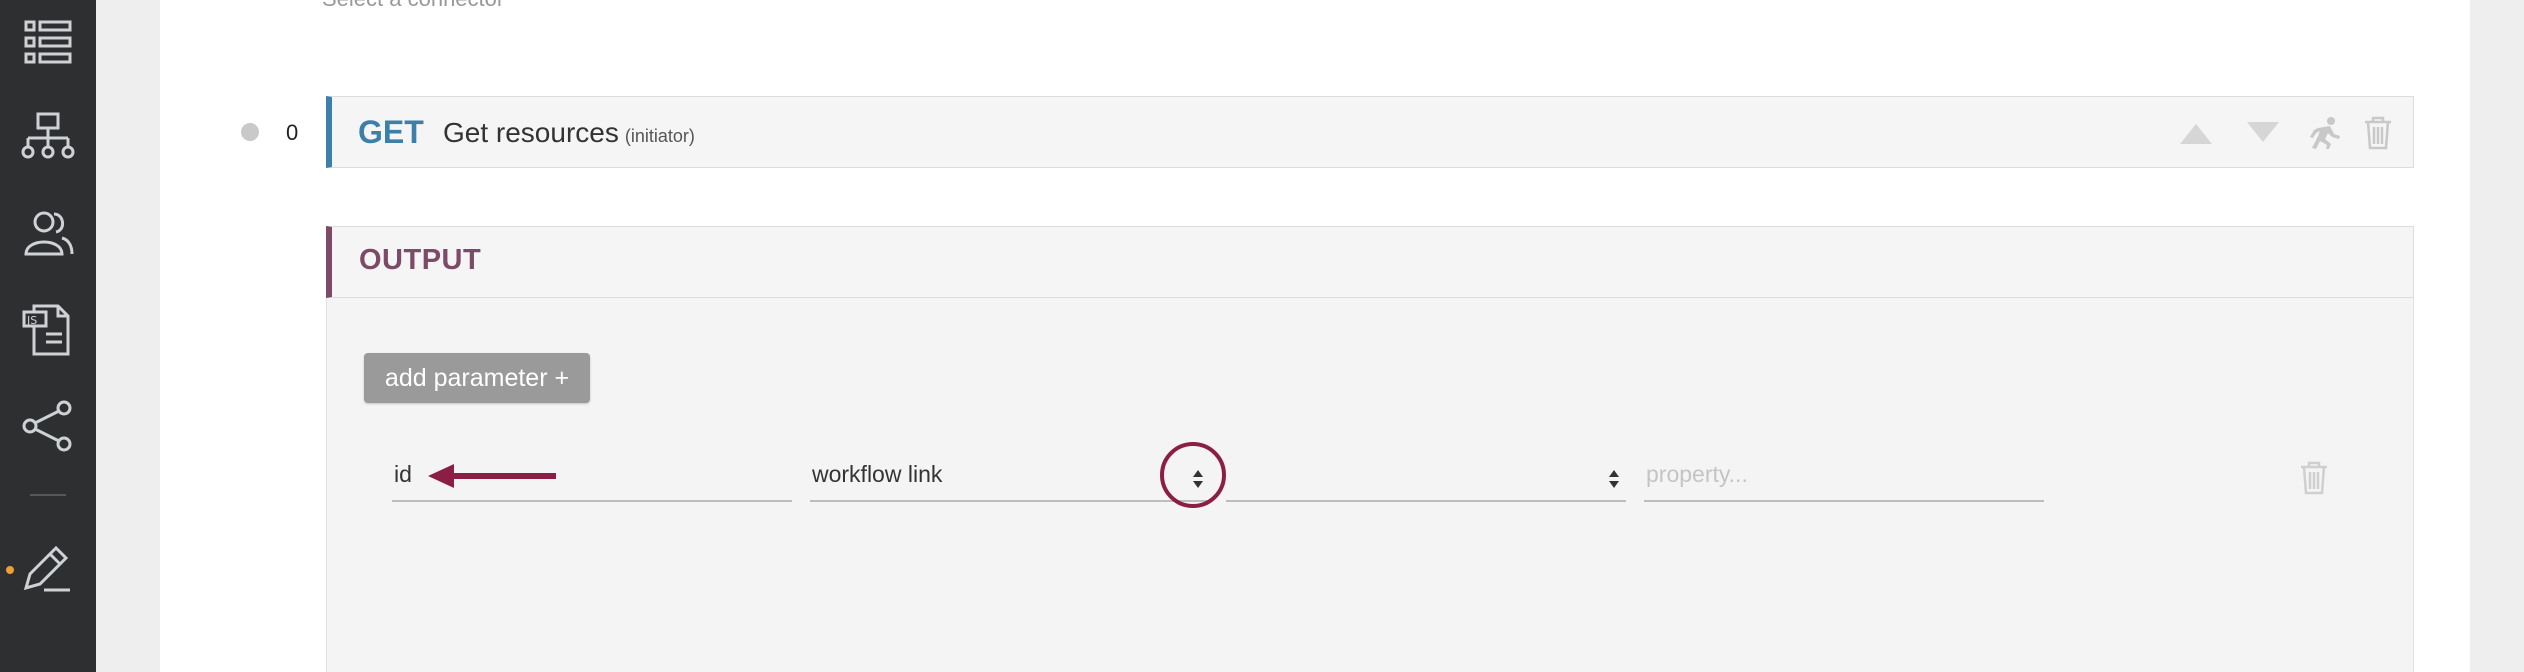  Describe the element at coordinates (391, 132) in the screenshot. I see `step-method: GET` at that location.